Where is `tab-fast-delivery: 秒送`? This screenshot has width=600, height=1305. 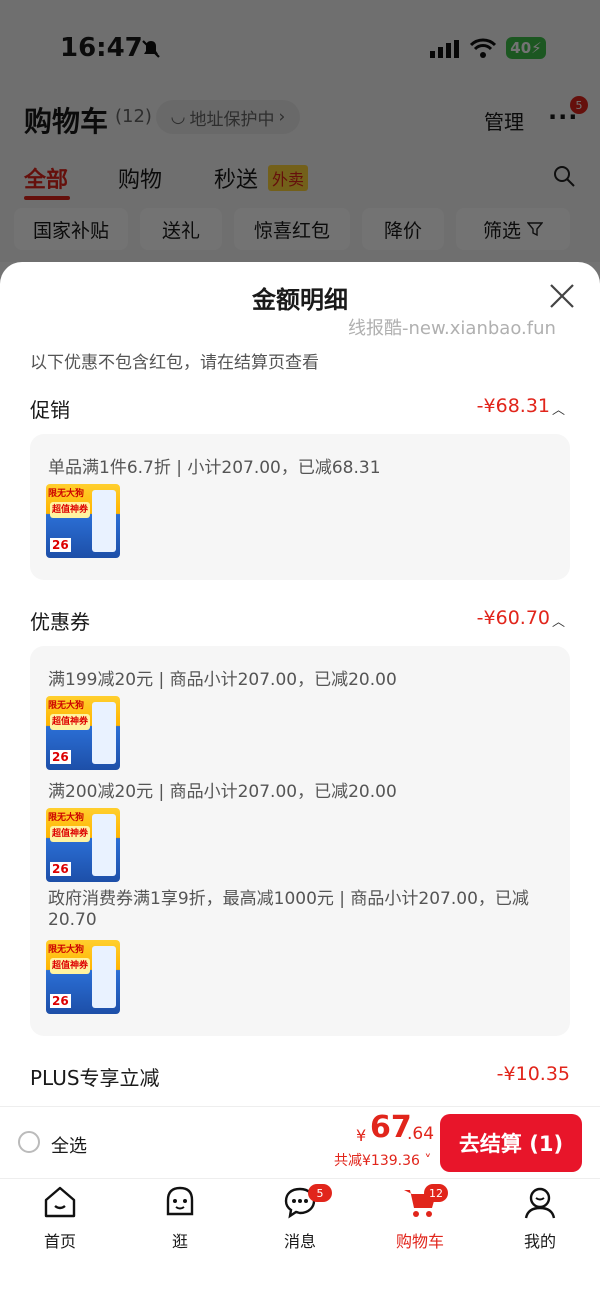 tab-fast-delivery: 秒送 is located at coordinates (236, 178).